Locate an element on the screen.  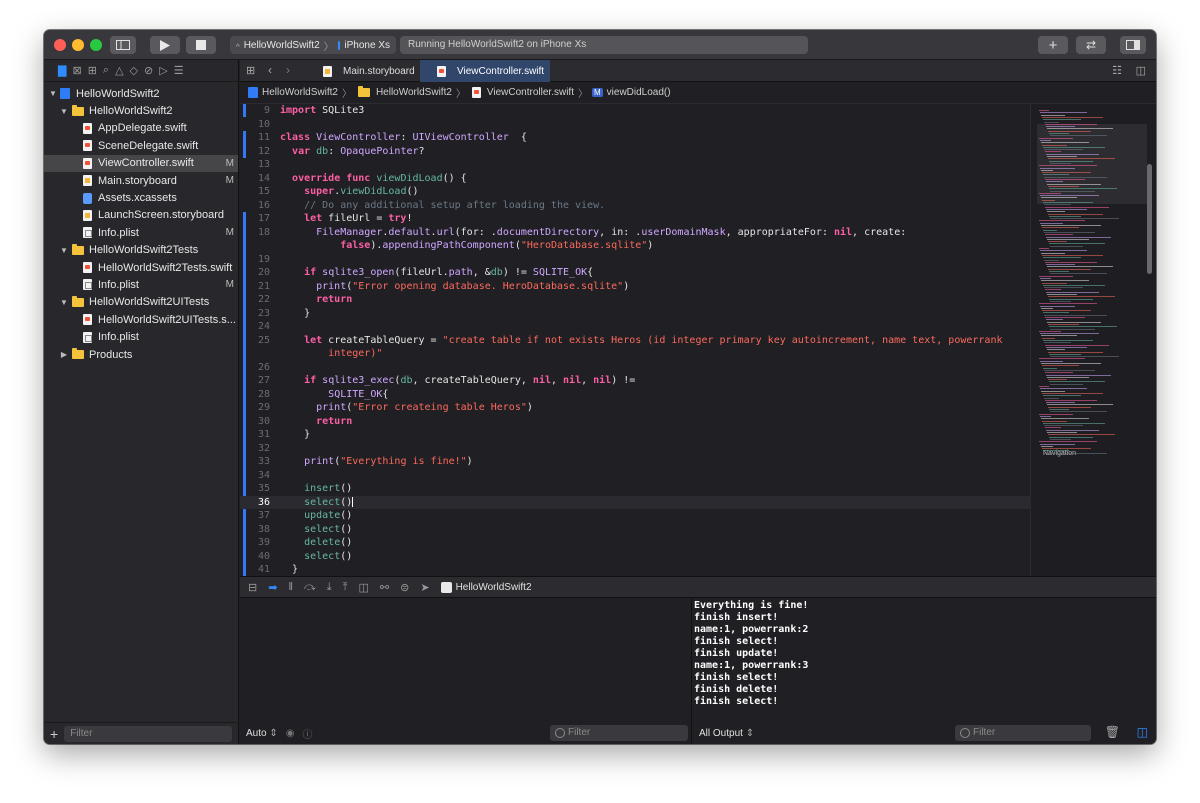
code-line: 30 return is located at coordinates (635, 422).